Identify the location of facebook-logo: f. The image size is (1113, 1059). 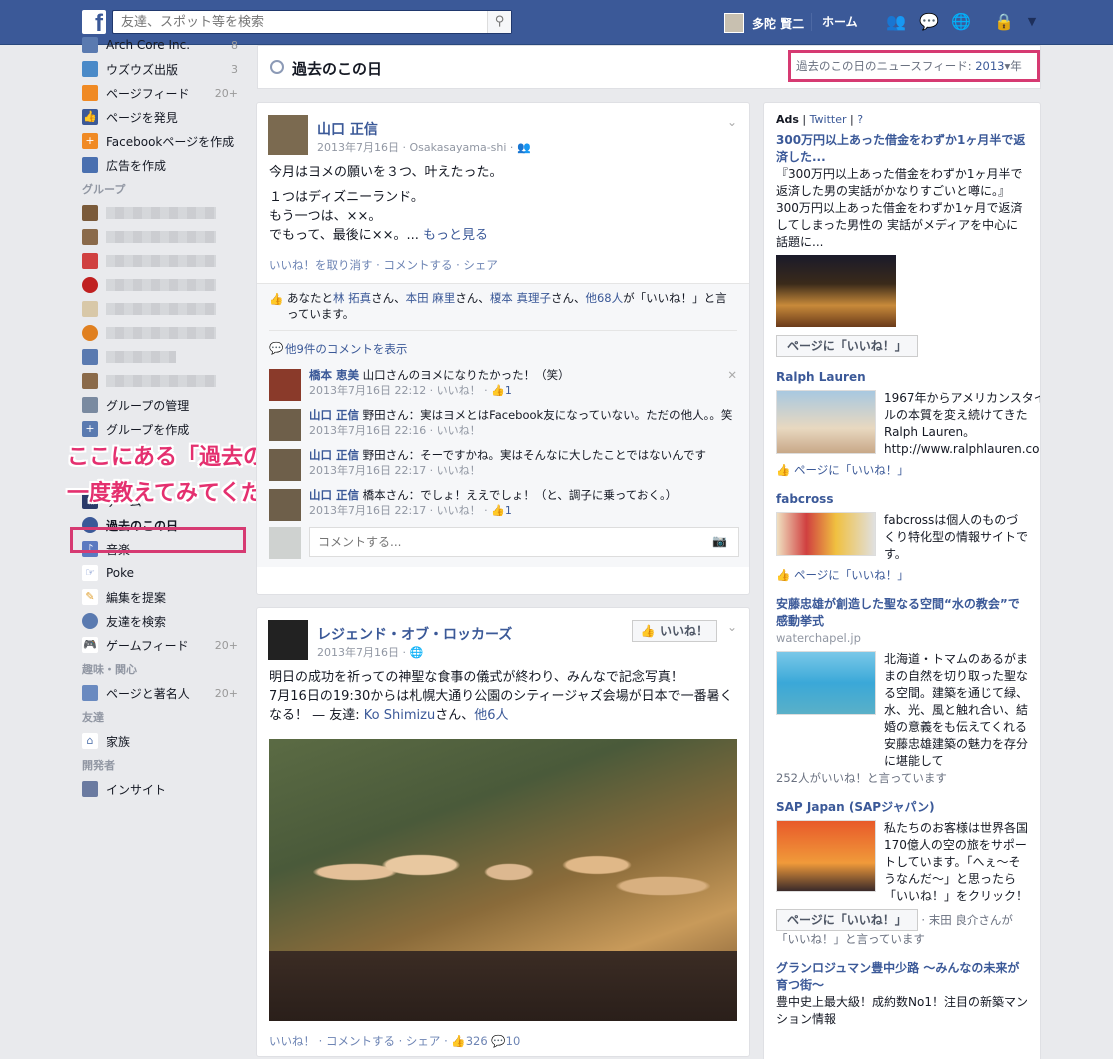
(94, 22).